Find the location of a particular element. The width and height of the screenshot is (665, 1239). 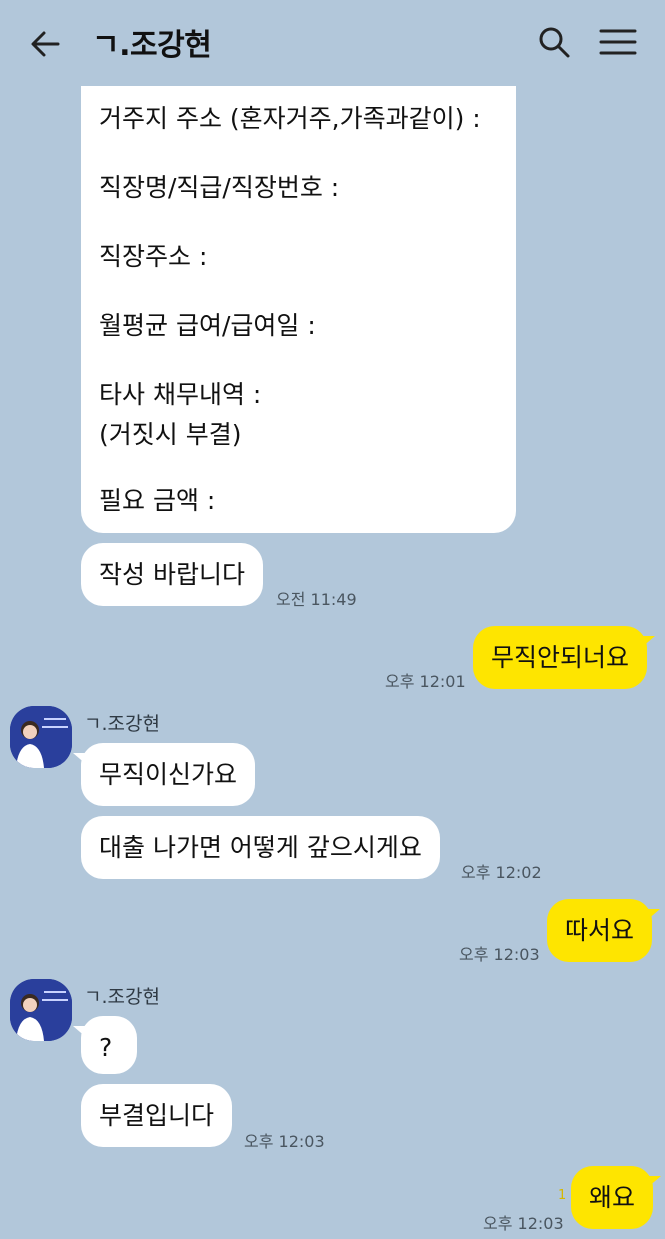

form-line-work-address: 직장주소 : is located at coordinates (153, 256).